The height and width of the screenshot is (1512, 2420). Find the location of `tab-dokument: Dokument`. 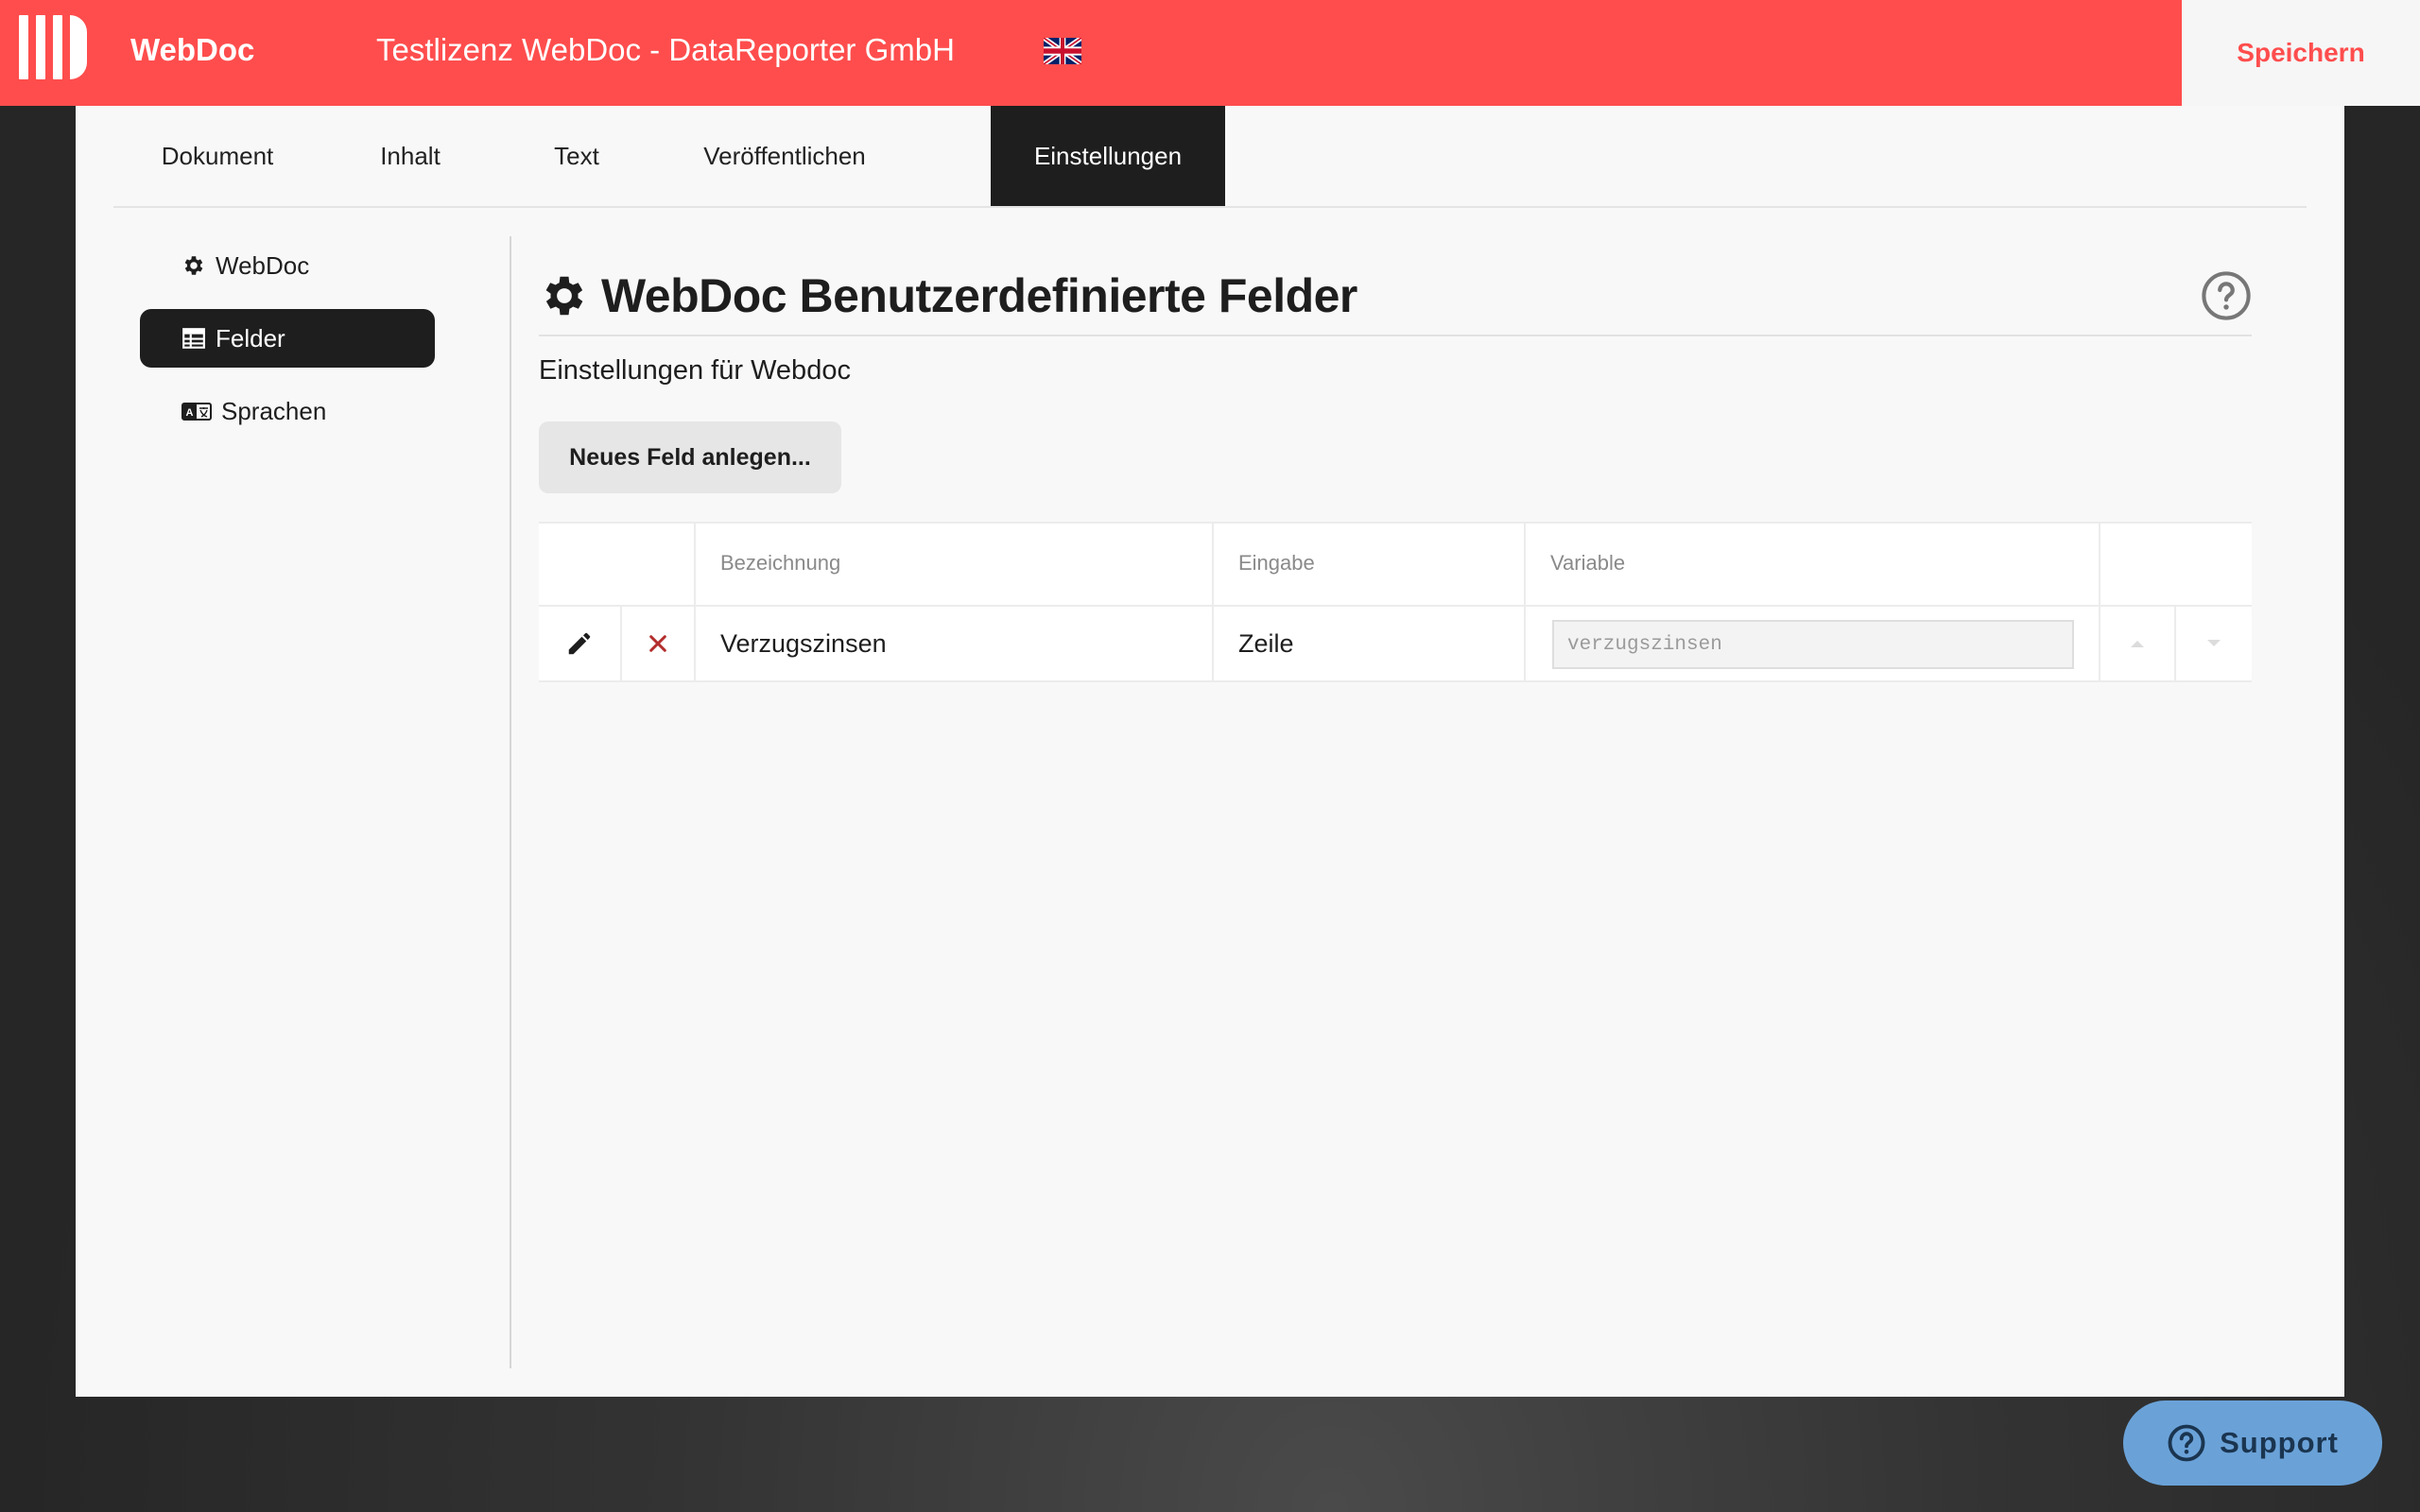

tab-dokument: Dokument is located at coordinates (217, 156).